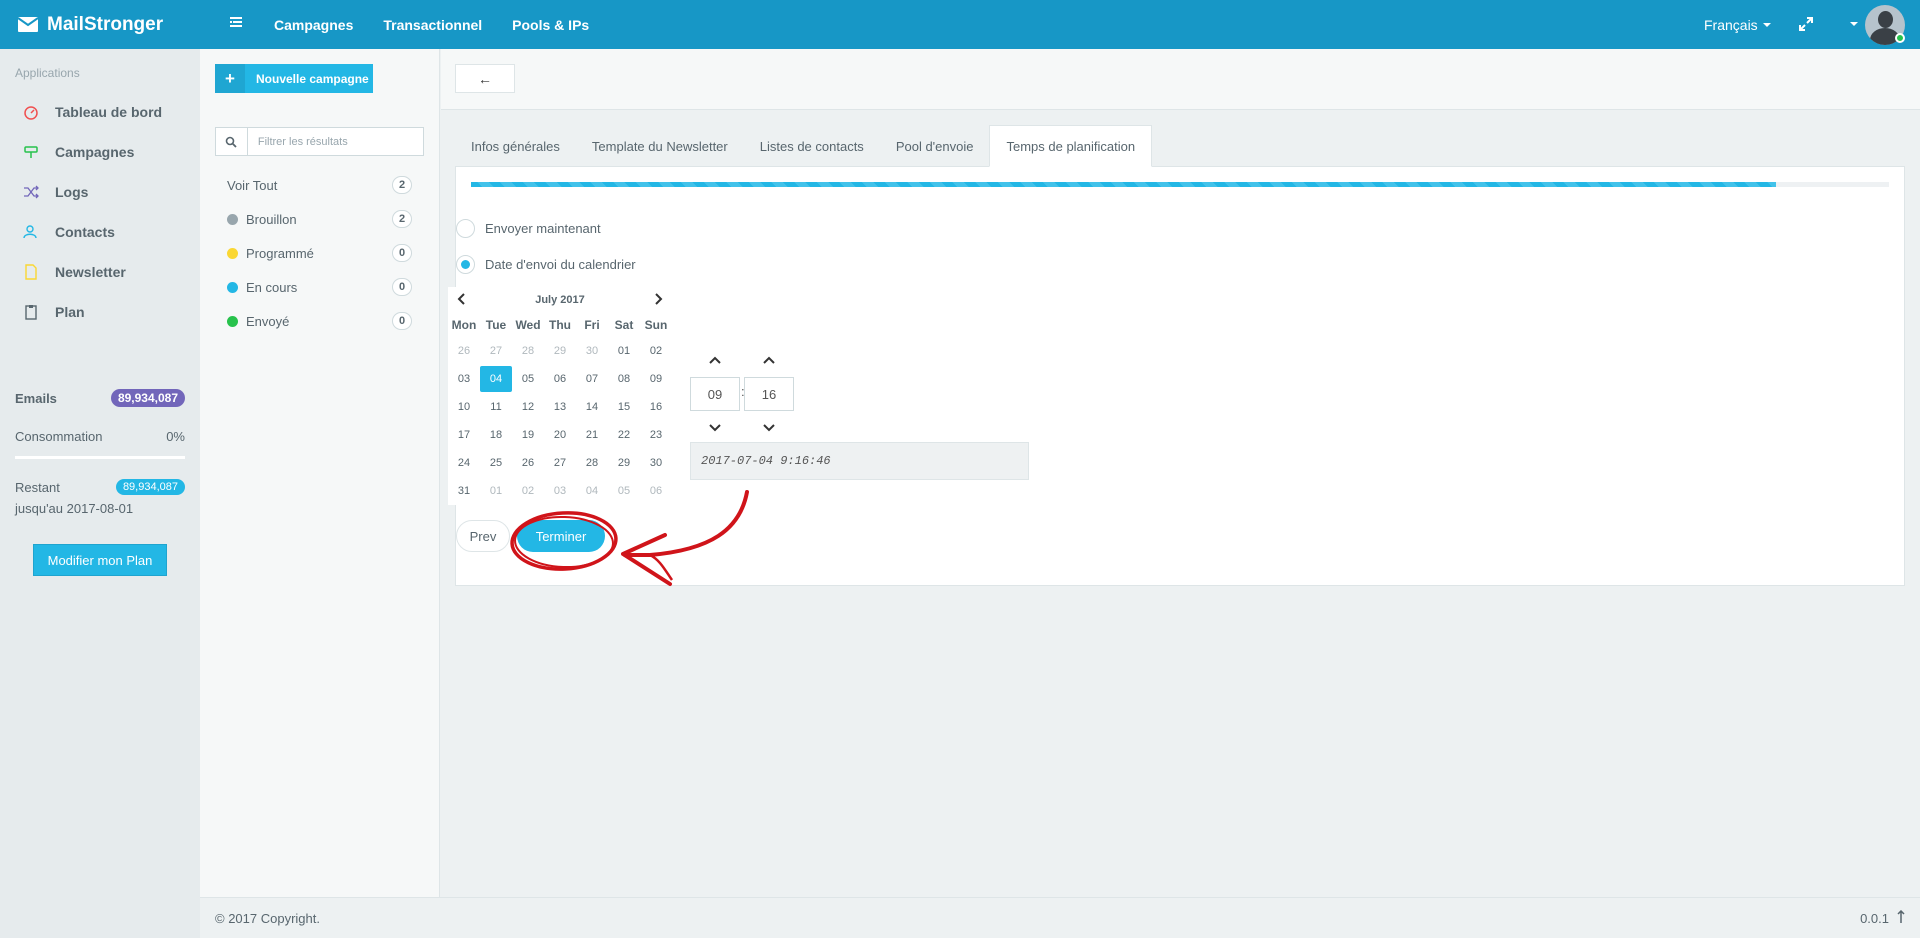 Image resolution: width=1920 pixels, height=938 pixels. I want to click on contacts-icon, so click(31, 232).